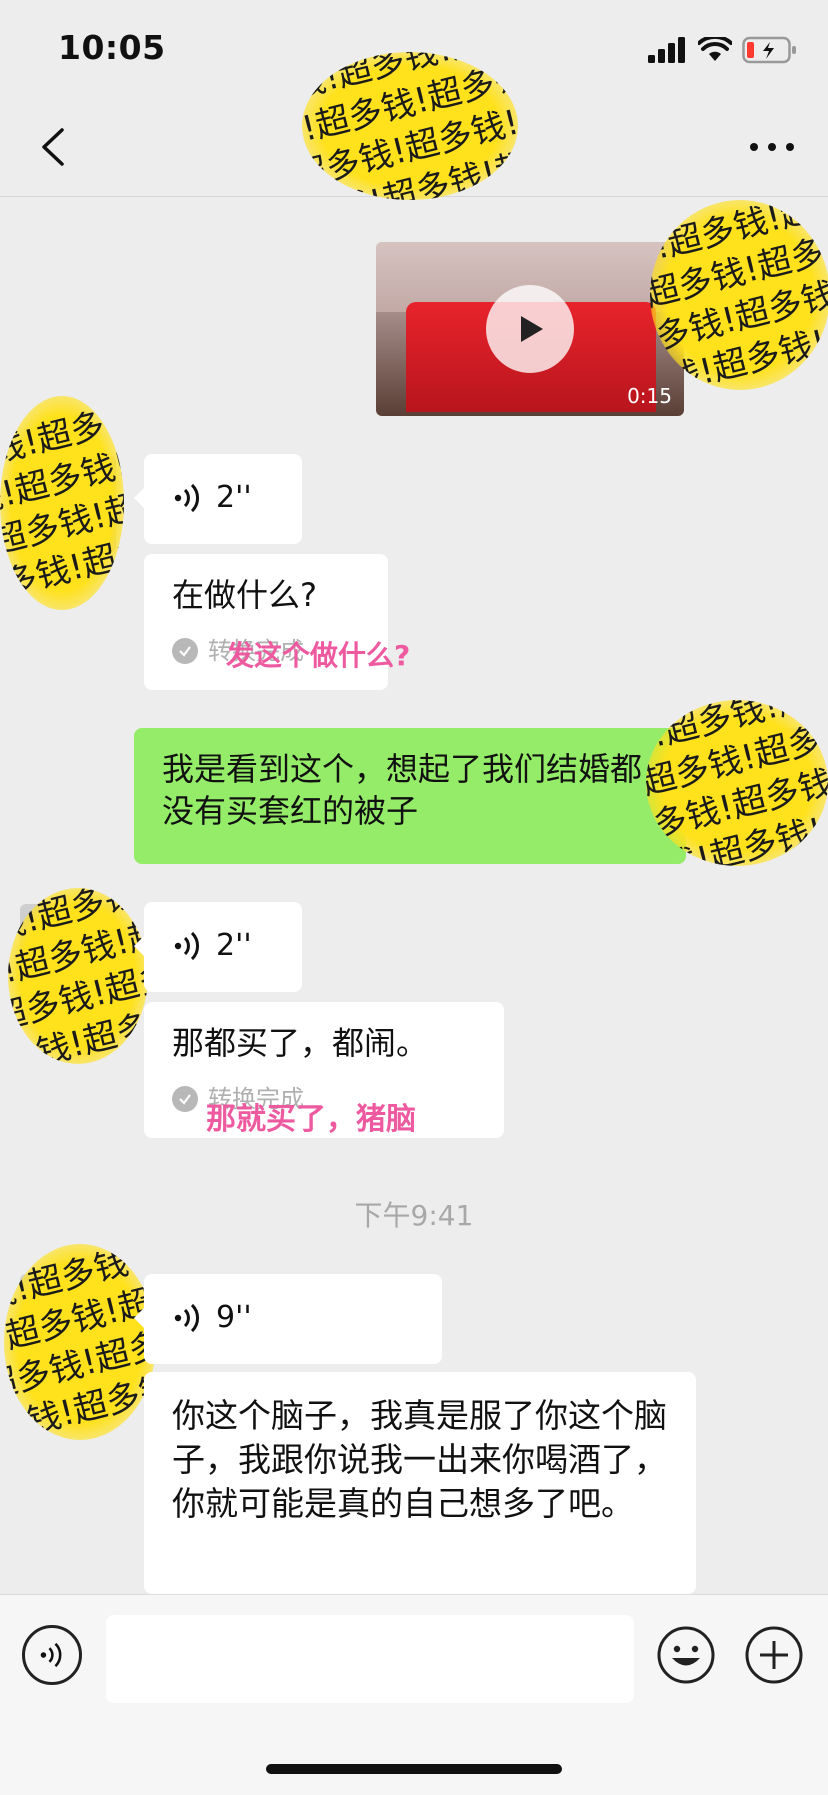  What do you see at coordinates (234, 1317) in the screenshot?
I see `voice-duration: 9''` at bounding box center [234, 1317].